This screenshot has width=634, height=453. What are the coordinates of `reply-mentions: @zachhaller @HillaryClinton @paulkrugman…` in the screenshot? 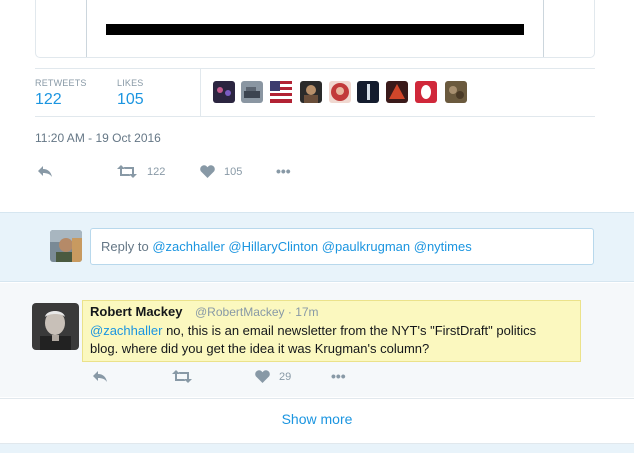 It's located at (312, 246).